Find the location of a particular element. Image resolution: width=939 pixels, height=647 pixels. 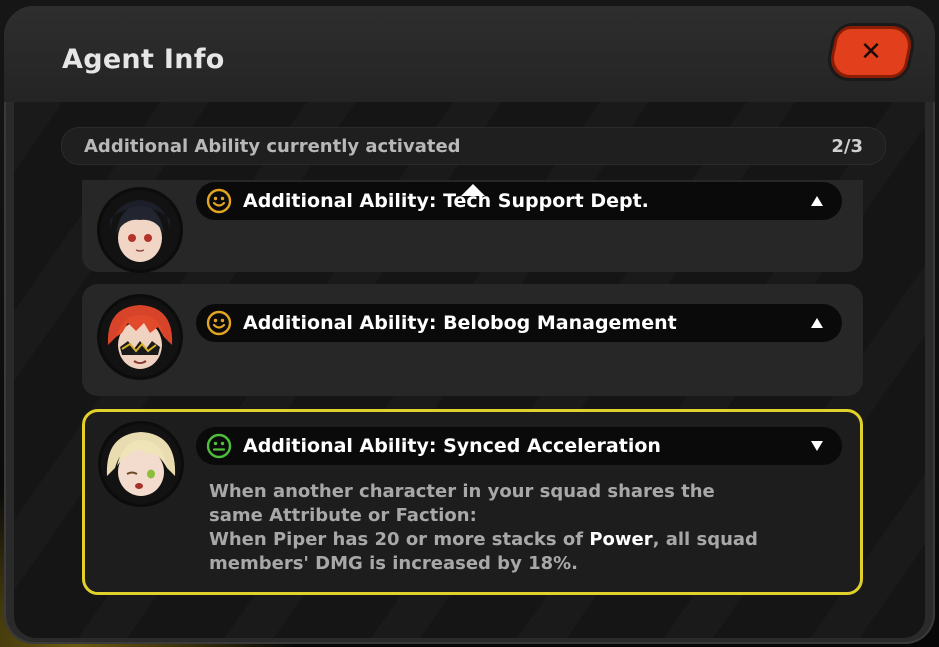

ability-header-belobog: Additional Ability: Belobog Management is located at coordinates (519, 323).